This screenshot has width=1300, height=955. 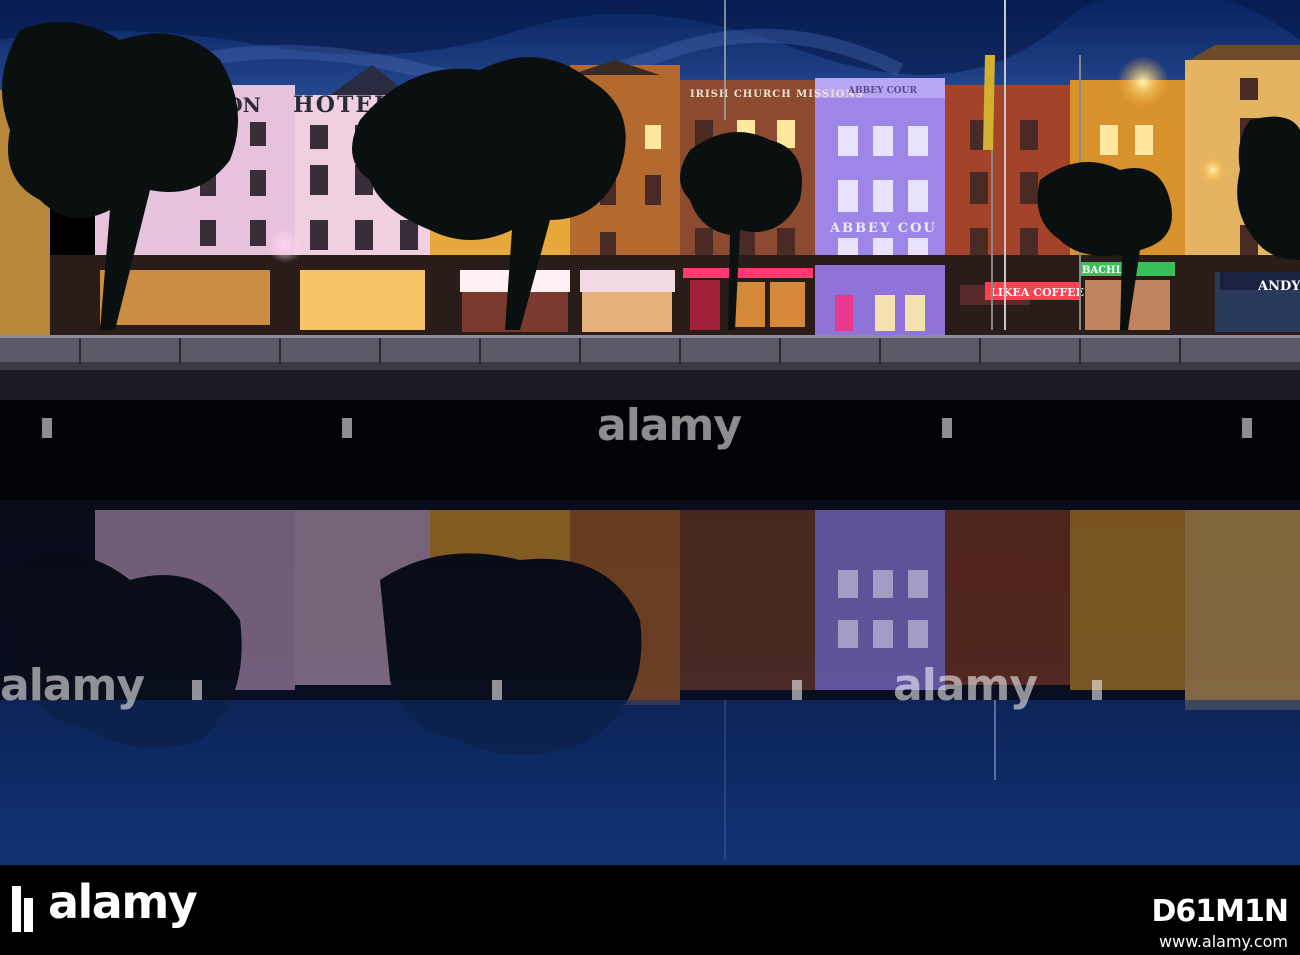 What do you see at coordinates (883, 228) in the screenshot?
I see `sign-abbey-court: ABBEY COU` at bounding box center [883, 228].